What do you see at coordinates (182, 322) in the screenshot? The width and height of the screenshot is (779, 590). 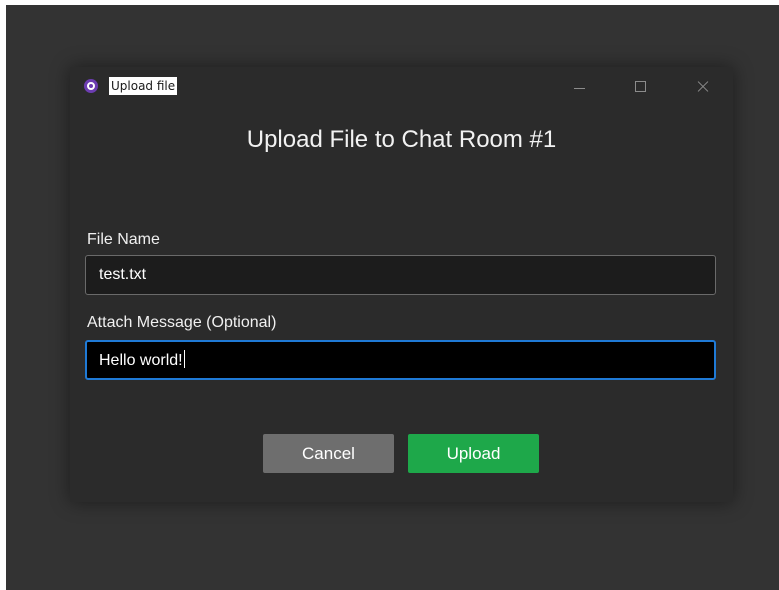 I see `attach-message-label: Attach Message (Optional)` at bounding box center [182, 322].